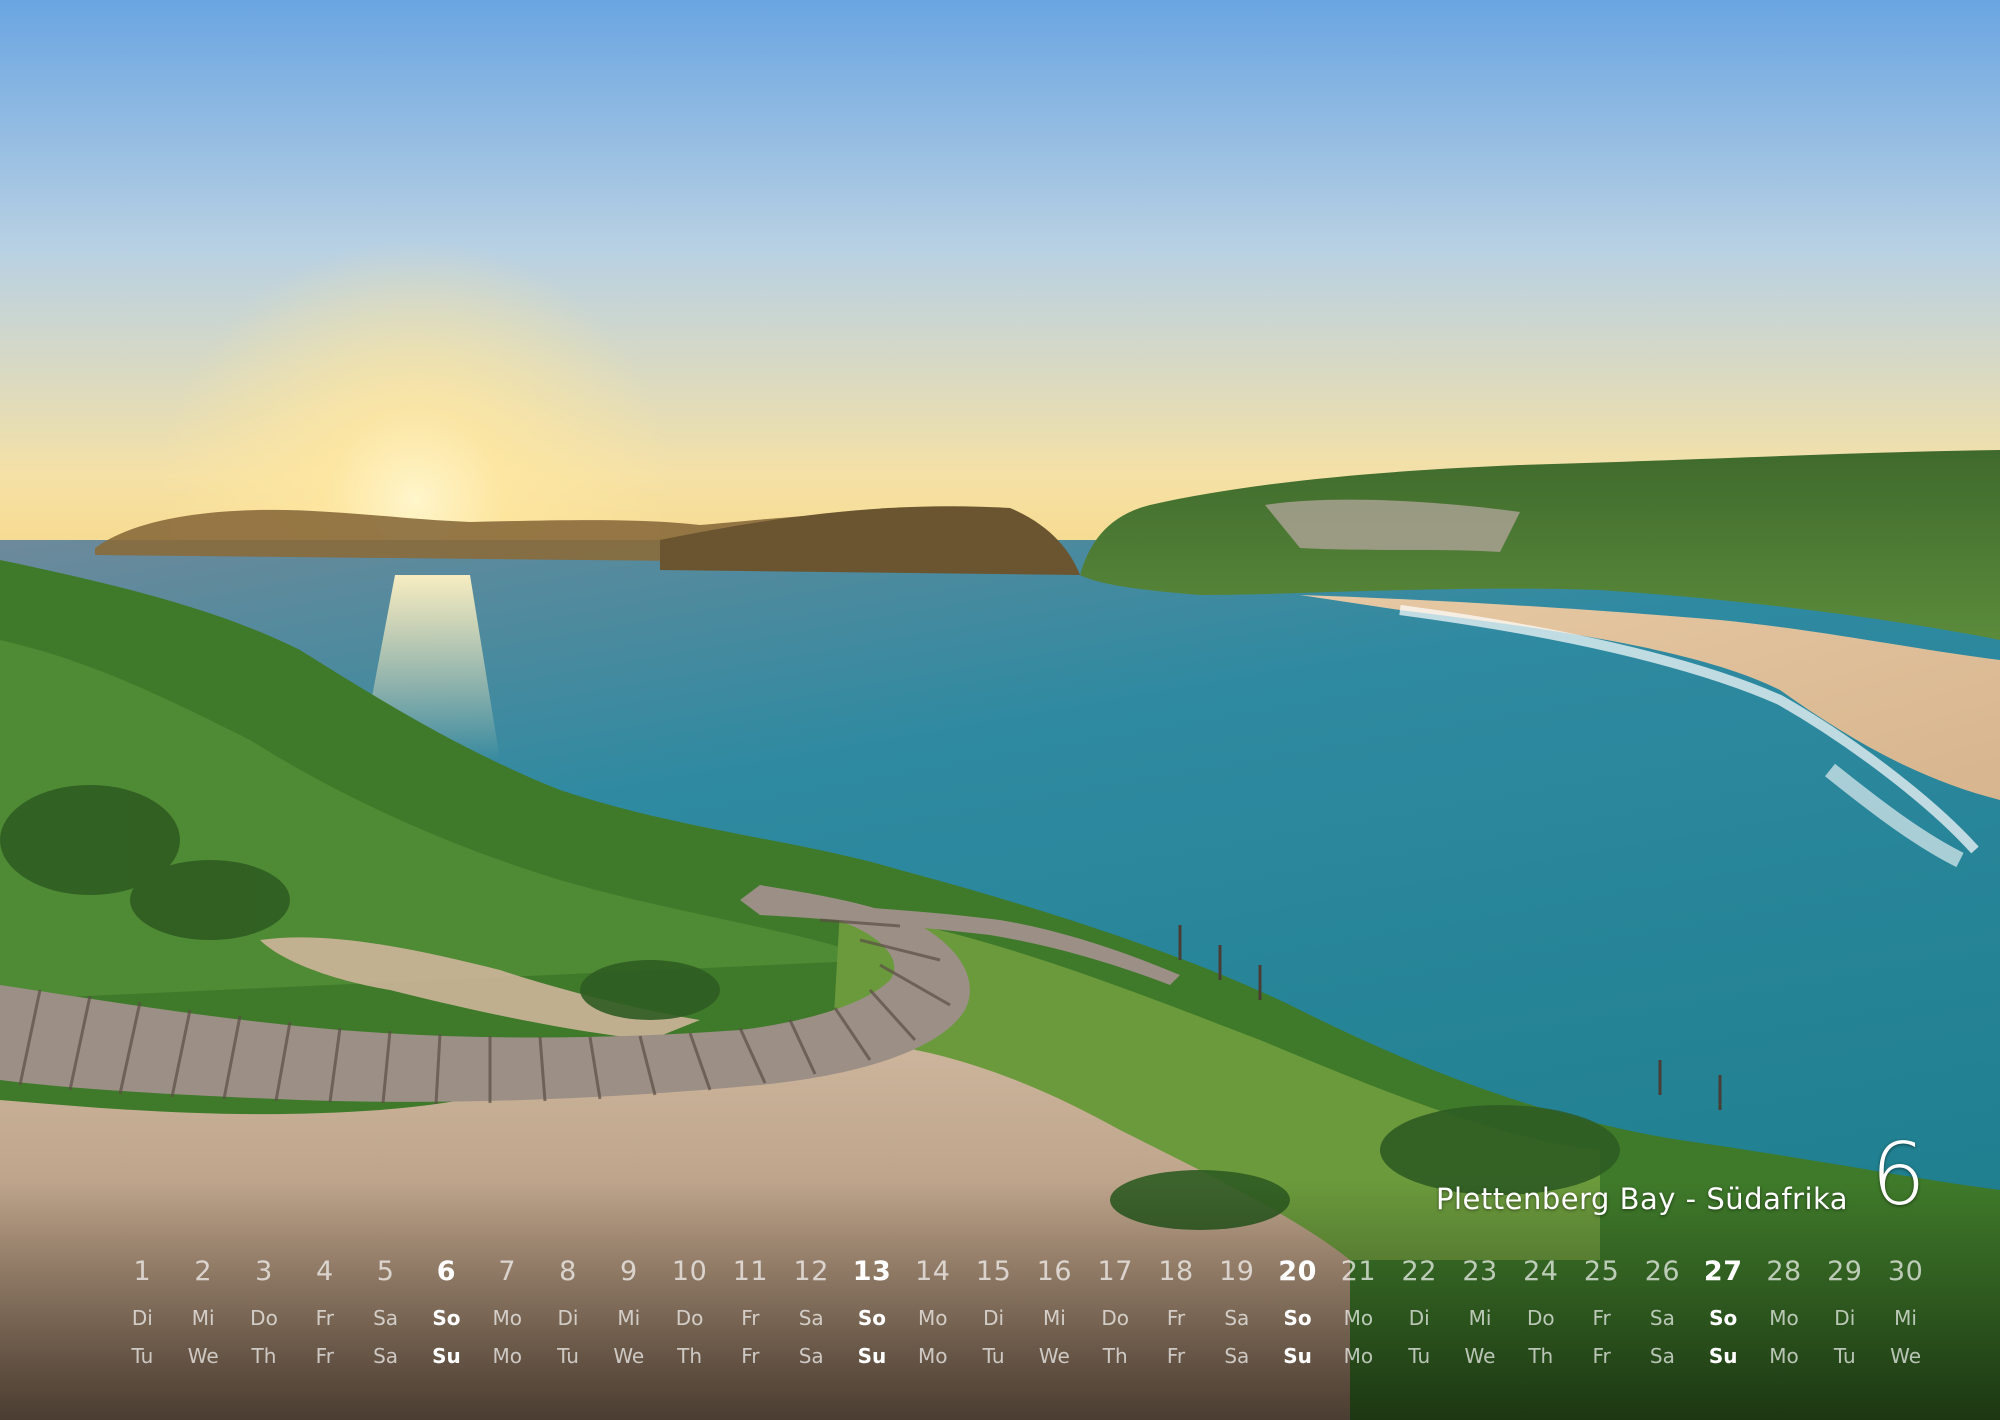 The height and width of the screenshot is (1420, 2000). What do you see at coordinates (1480, 1271) in the screenshot?
I see `day-number: 23` at bounding box center [1480, 1271].